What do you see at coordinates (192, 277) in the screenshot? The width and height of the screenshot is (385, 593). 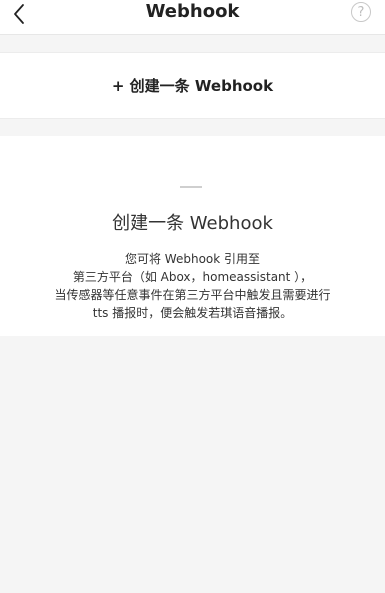 I see `description-line: 第三方平台（如 Abox，homeassistant ），` at bounding box center [192, 277].